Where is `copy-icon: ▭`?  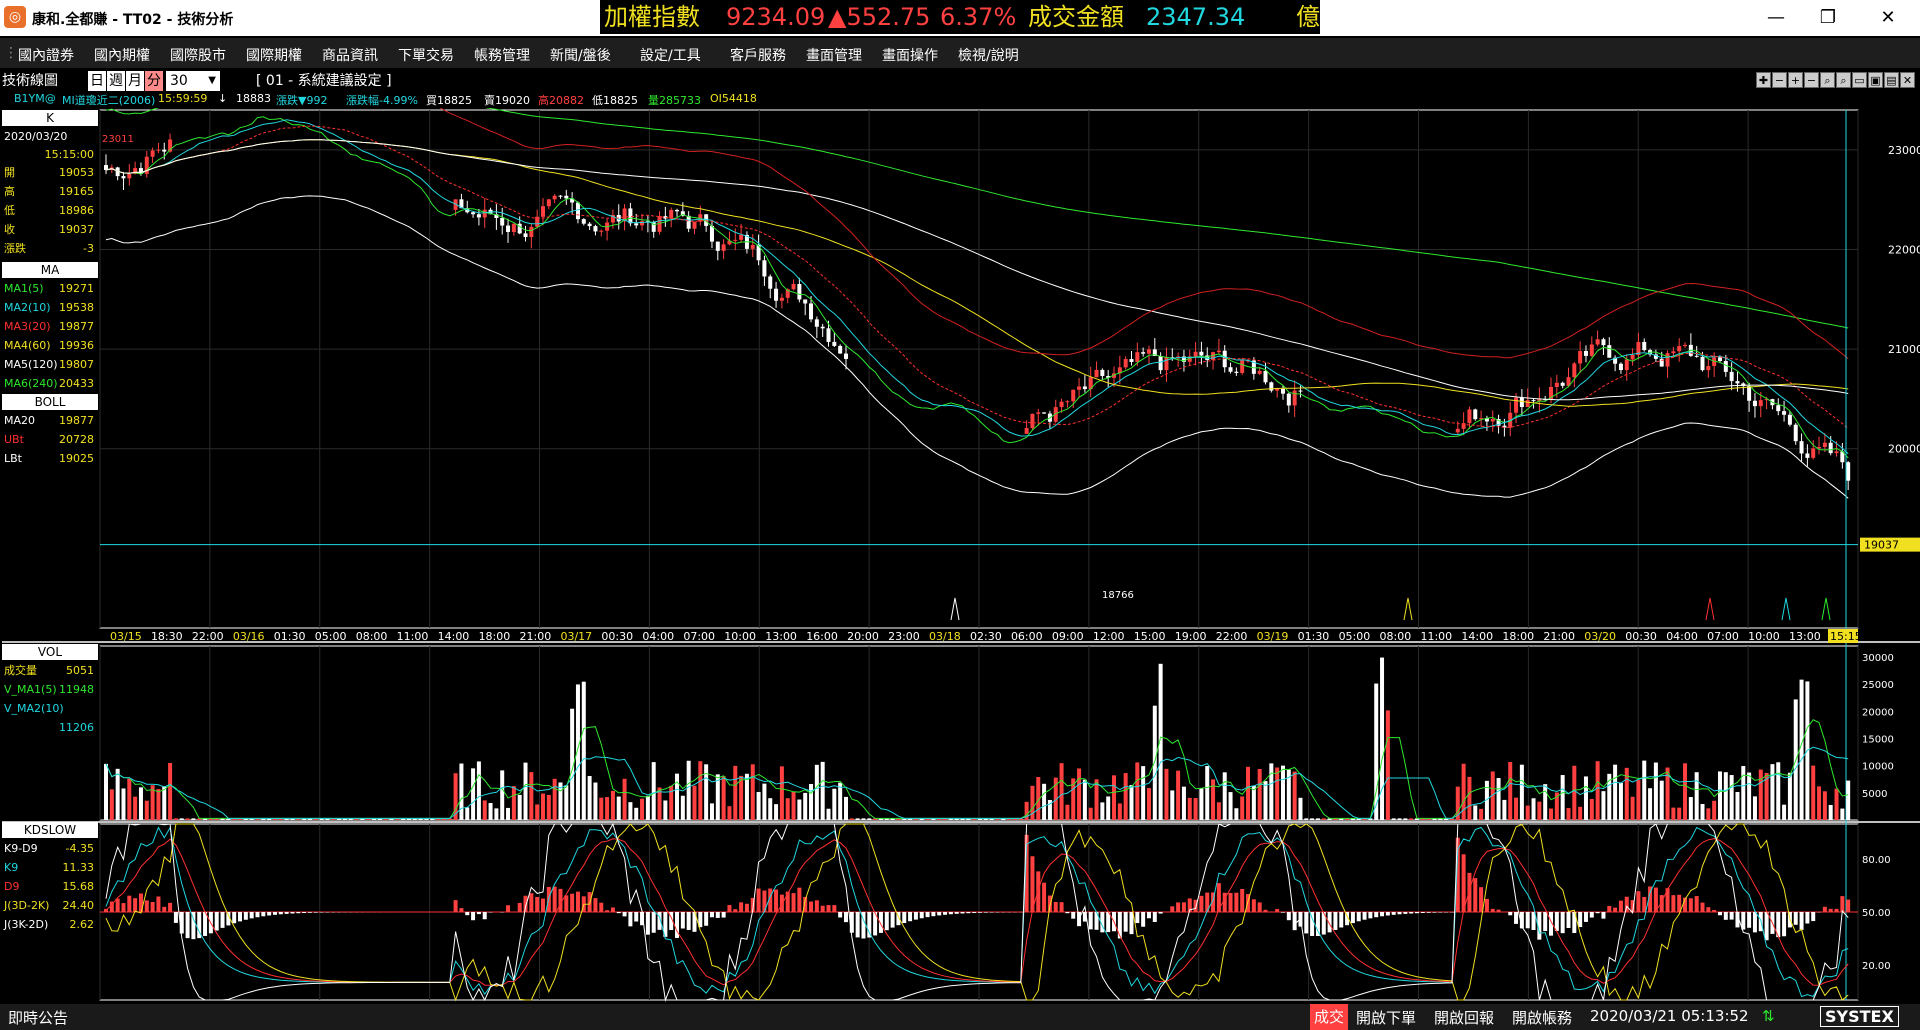 copy-icon: ▭ is located at coordinates (1859, 80).